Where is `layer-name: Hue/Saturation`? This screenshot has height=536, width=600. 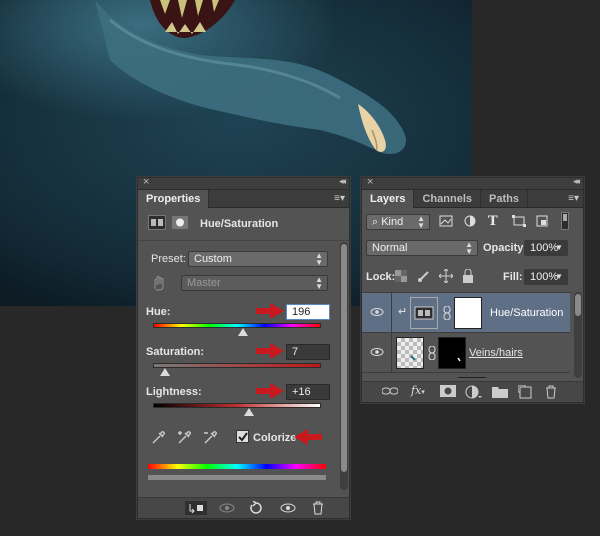 layer-name: Hue/Saturation is located at coordinates (526, 313).